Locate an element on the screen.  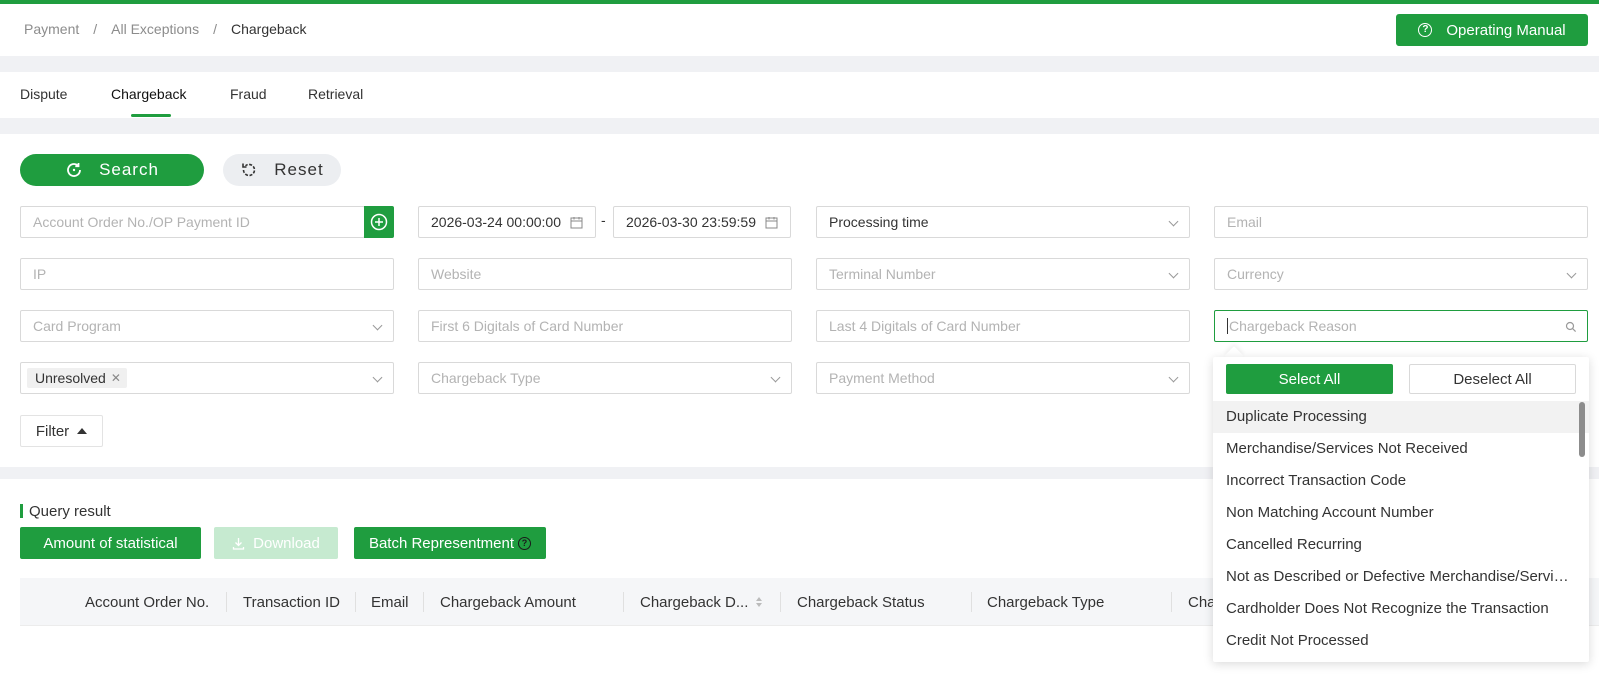
sort-icon is located at coordinates (759, 603).